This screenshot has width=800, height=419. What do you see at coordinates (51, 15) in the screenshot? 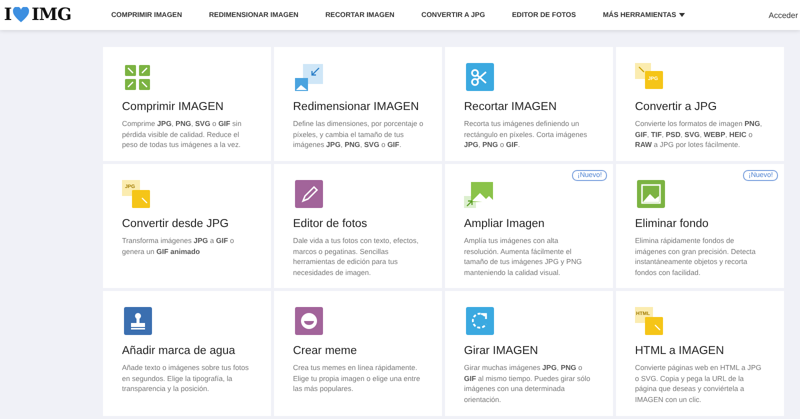
I see `logo-text: IMG` at bounding box center [51, 15].